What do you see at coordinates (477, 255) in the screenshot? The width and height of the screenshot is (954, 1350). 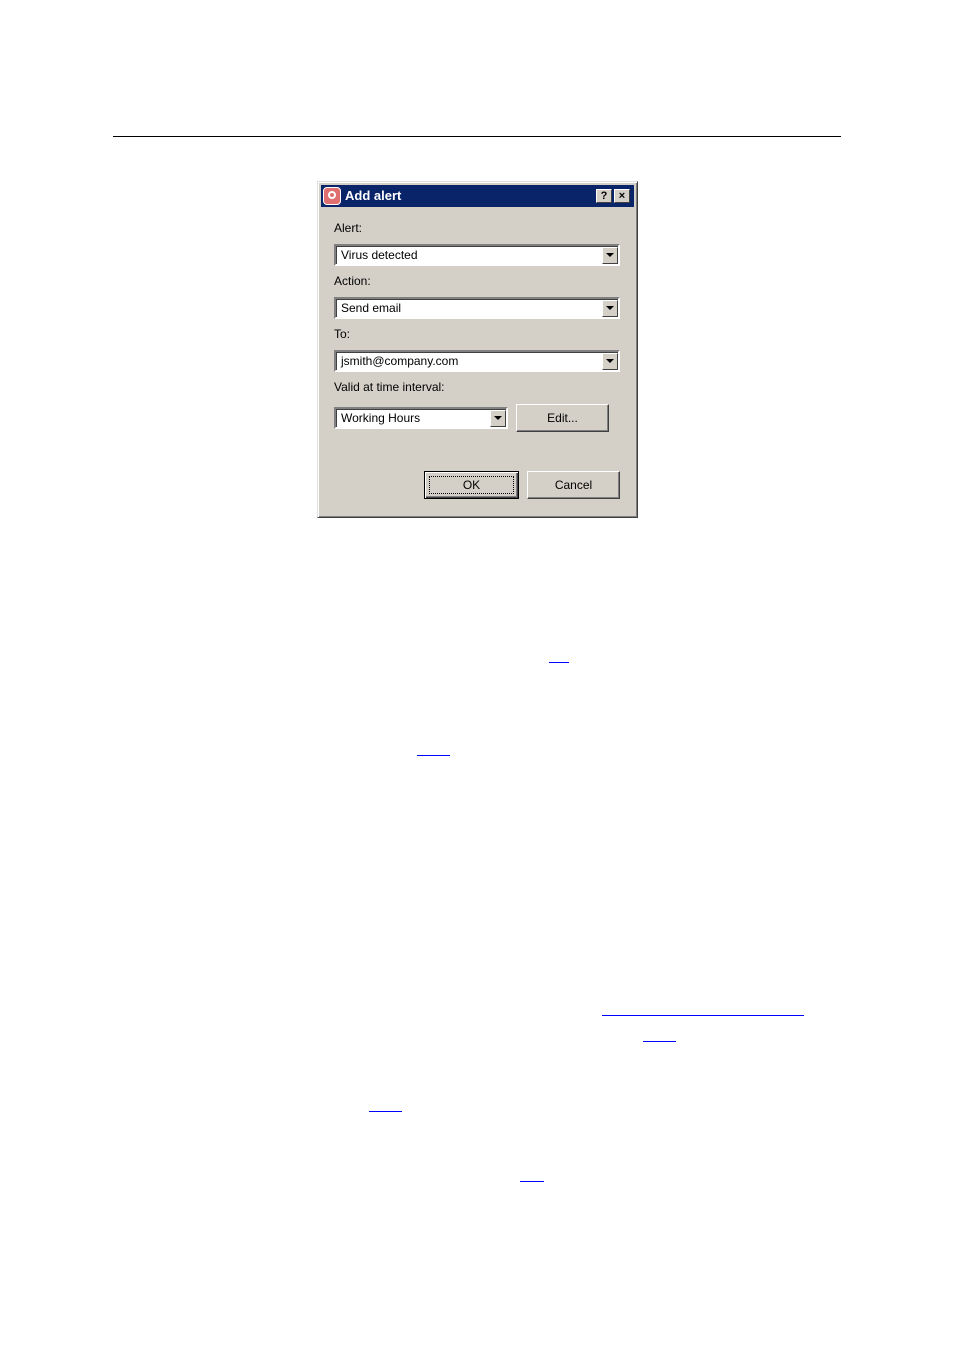 I see `alert-select: Virus detected` at bounding box center [477, 255].